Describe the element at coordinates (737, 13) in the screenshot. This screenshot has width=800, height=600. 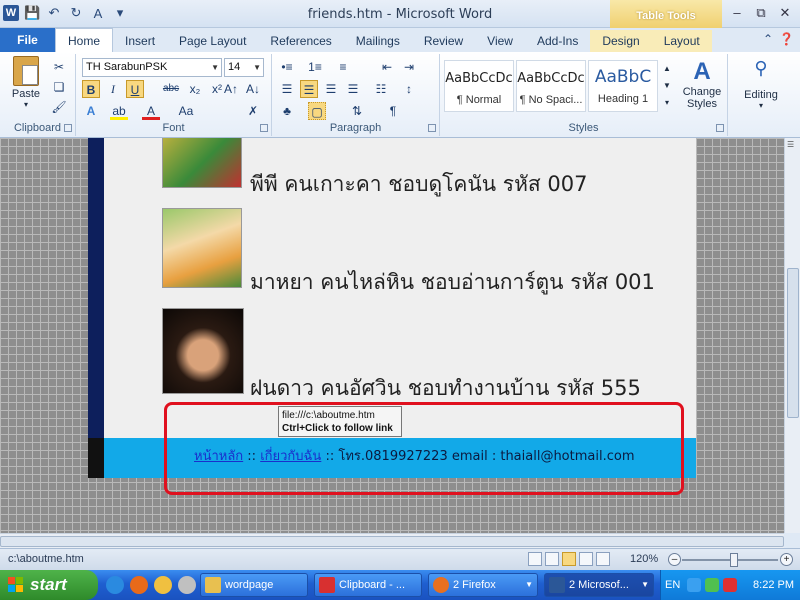
I see `minimize-icon: –` at that location.